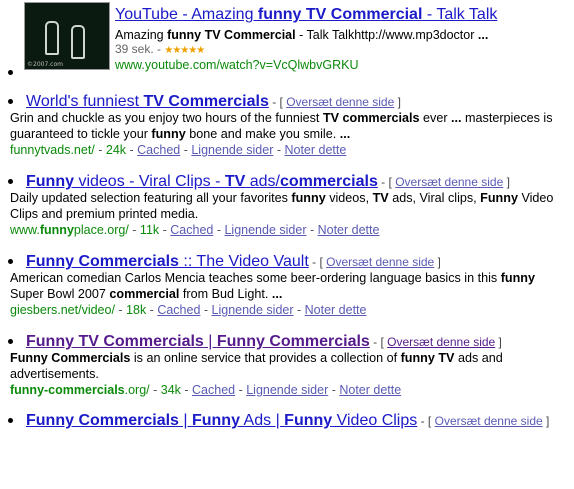 Image resolution: width=574 pixels, height=489 pixels. I want to click on url-fragment: funny-commercials, so click(67, 390).